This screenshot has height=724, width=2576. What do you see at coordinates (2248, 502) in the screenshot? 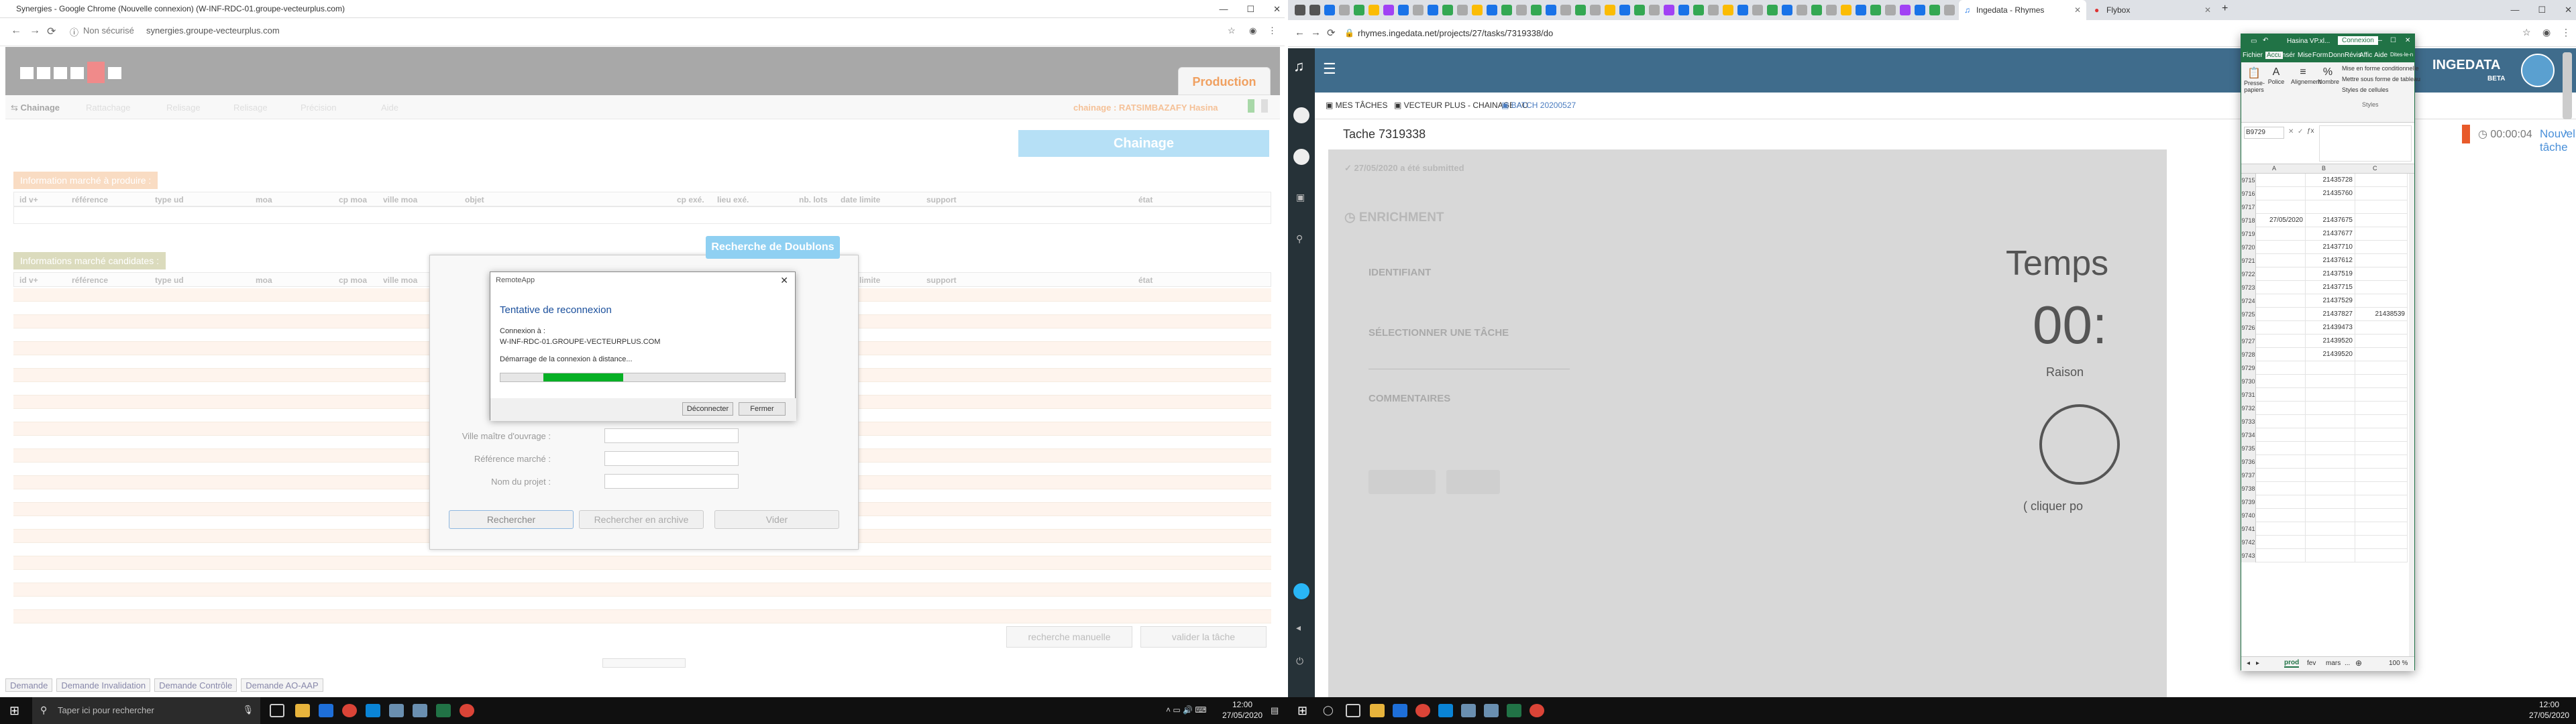
I see `row-number: 9739` at bounding box center [2248, 502].